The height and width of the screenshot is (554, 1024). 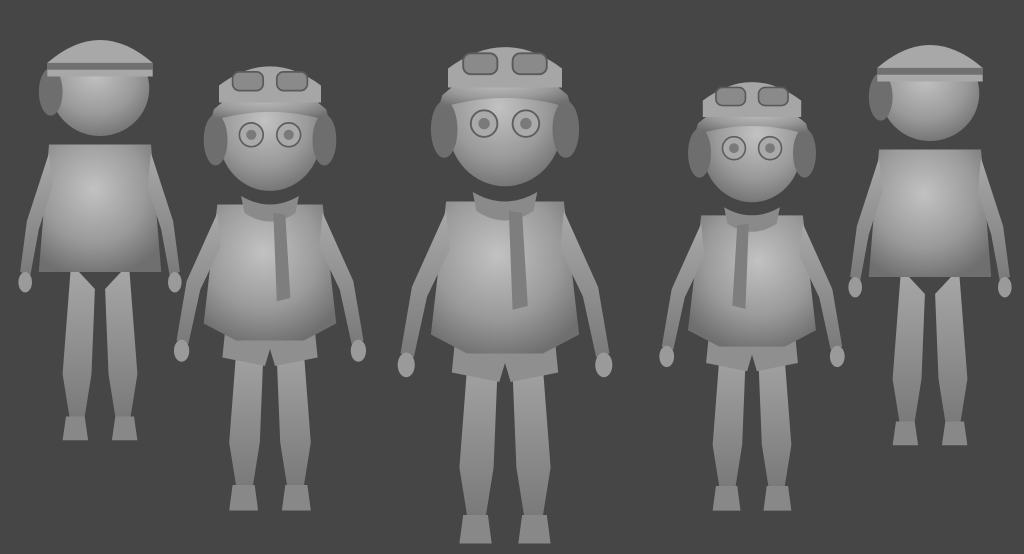 What do you see at coordinates (100, 240) in the screenshot?
I see `character-back-left` at bounding box center [100, 240].